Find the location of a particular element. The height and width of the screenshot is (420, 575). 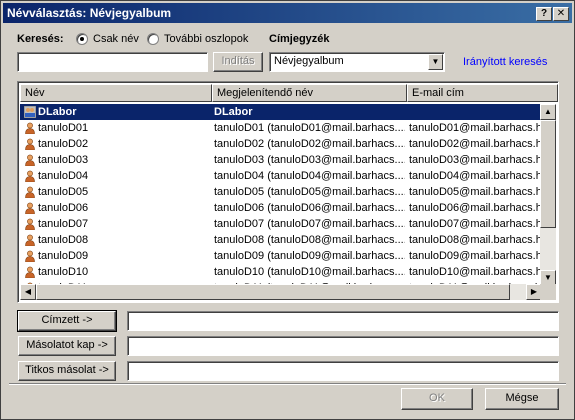

help-button: ? is located at coordinates (544, 14).